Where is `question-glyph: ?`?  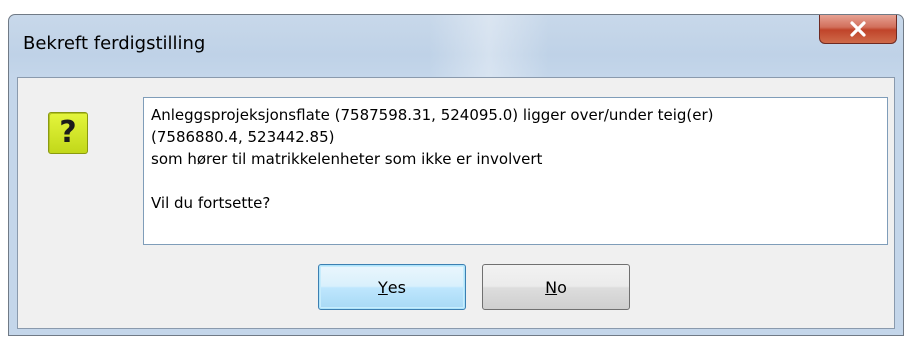 question-glyph: ? is located at coordinates (68, 132).